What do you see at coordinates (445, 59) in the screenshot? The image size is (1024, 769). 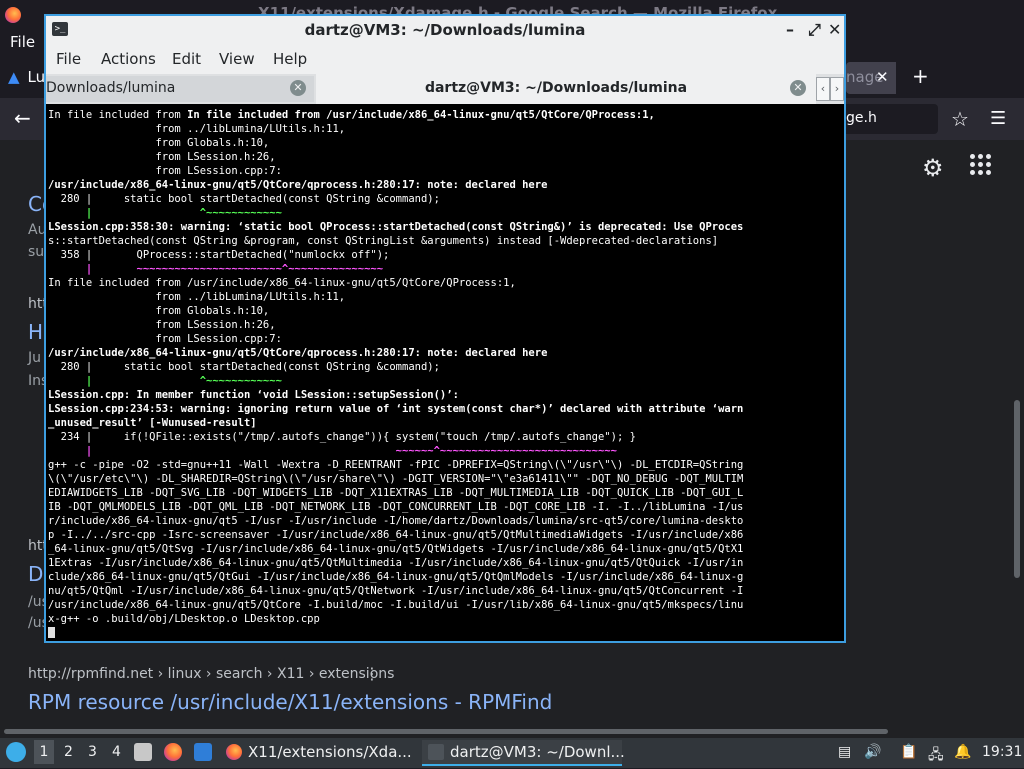 I see `terminal-menubar: File Actions Edit View Help` at bounding box center [445, 59].